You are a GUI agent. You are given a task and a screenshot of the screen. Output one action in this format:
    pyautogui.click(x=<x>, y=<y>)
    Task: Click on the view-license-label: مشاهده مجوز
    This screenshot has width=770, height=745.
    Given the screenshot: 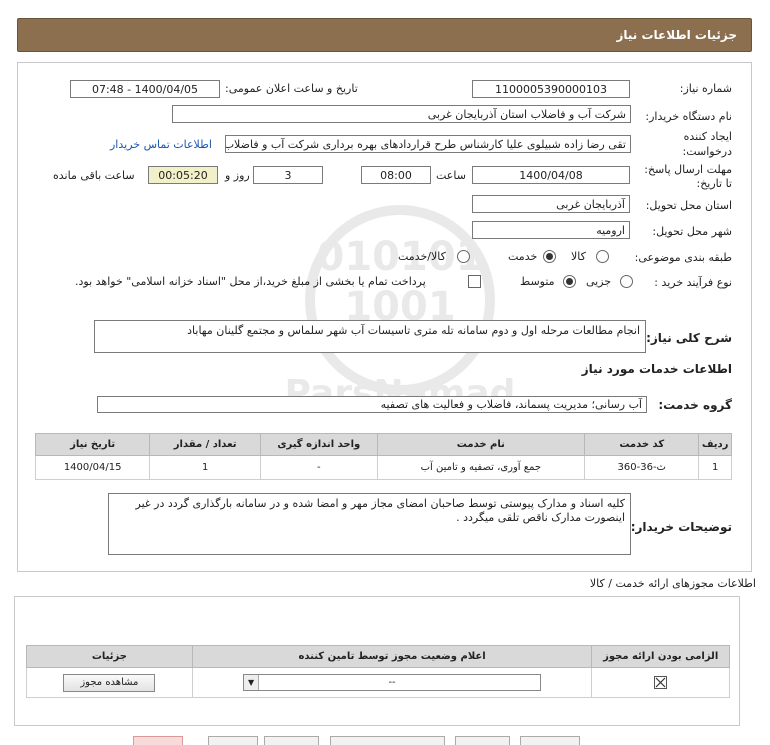 What is the action you would take?
    pyautogui.click(x=109, y=682)
    